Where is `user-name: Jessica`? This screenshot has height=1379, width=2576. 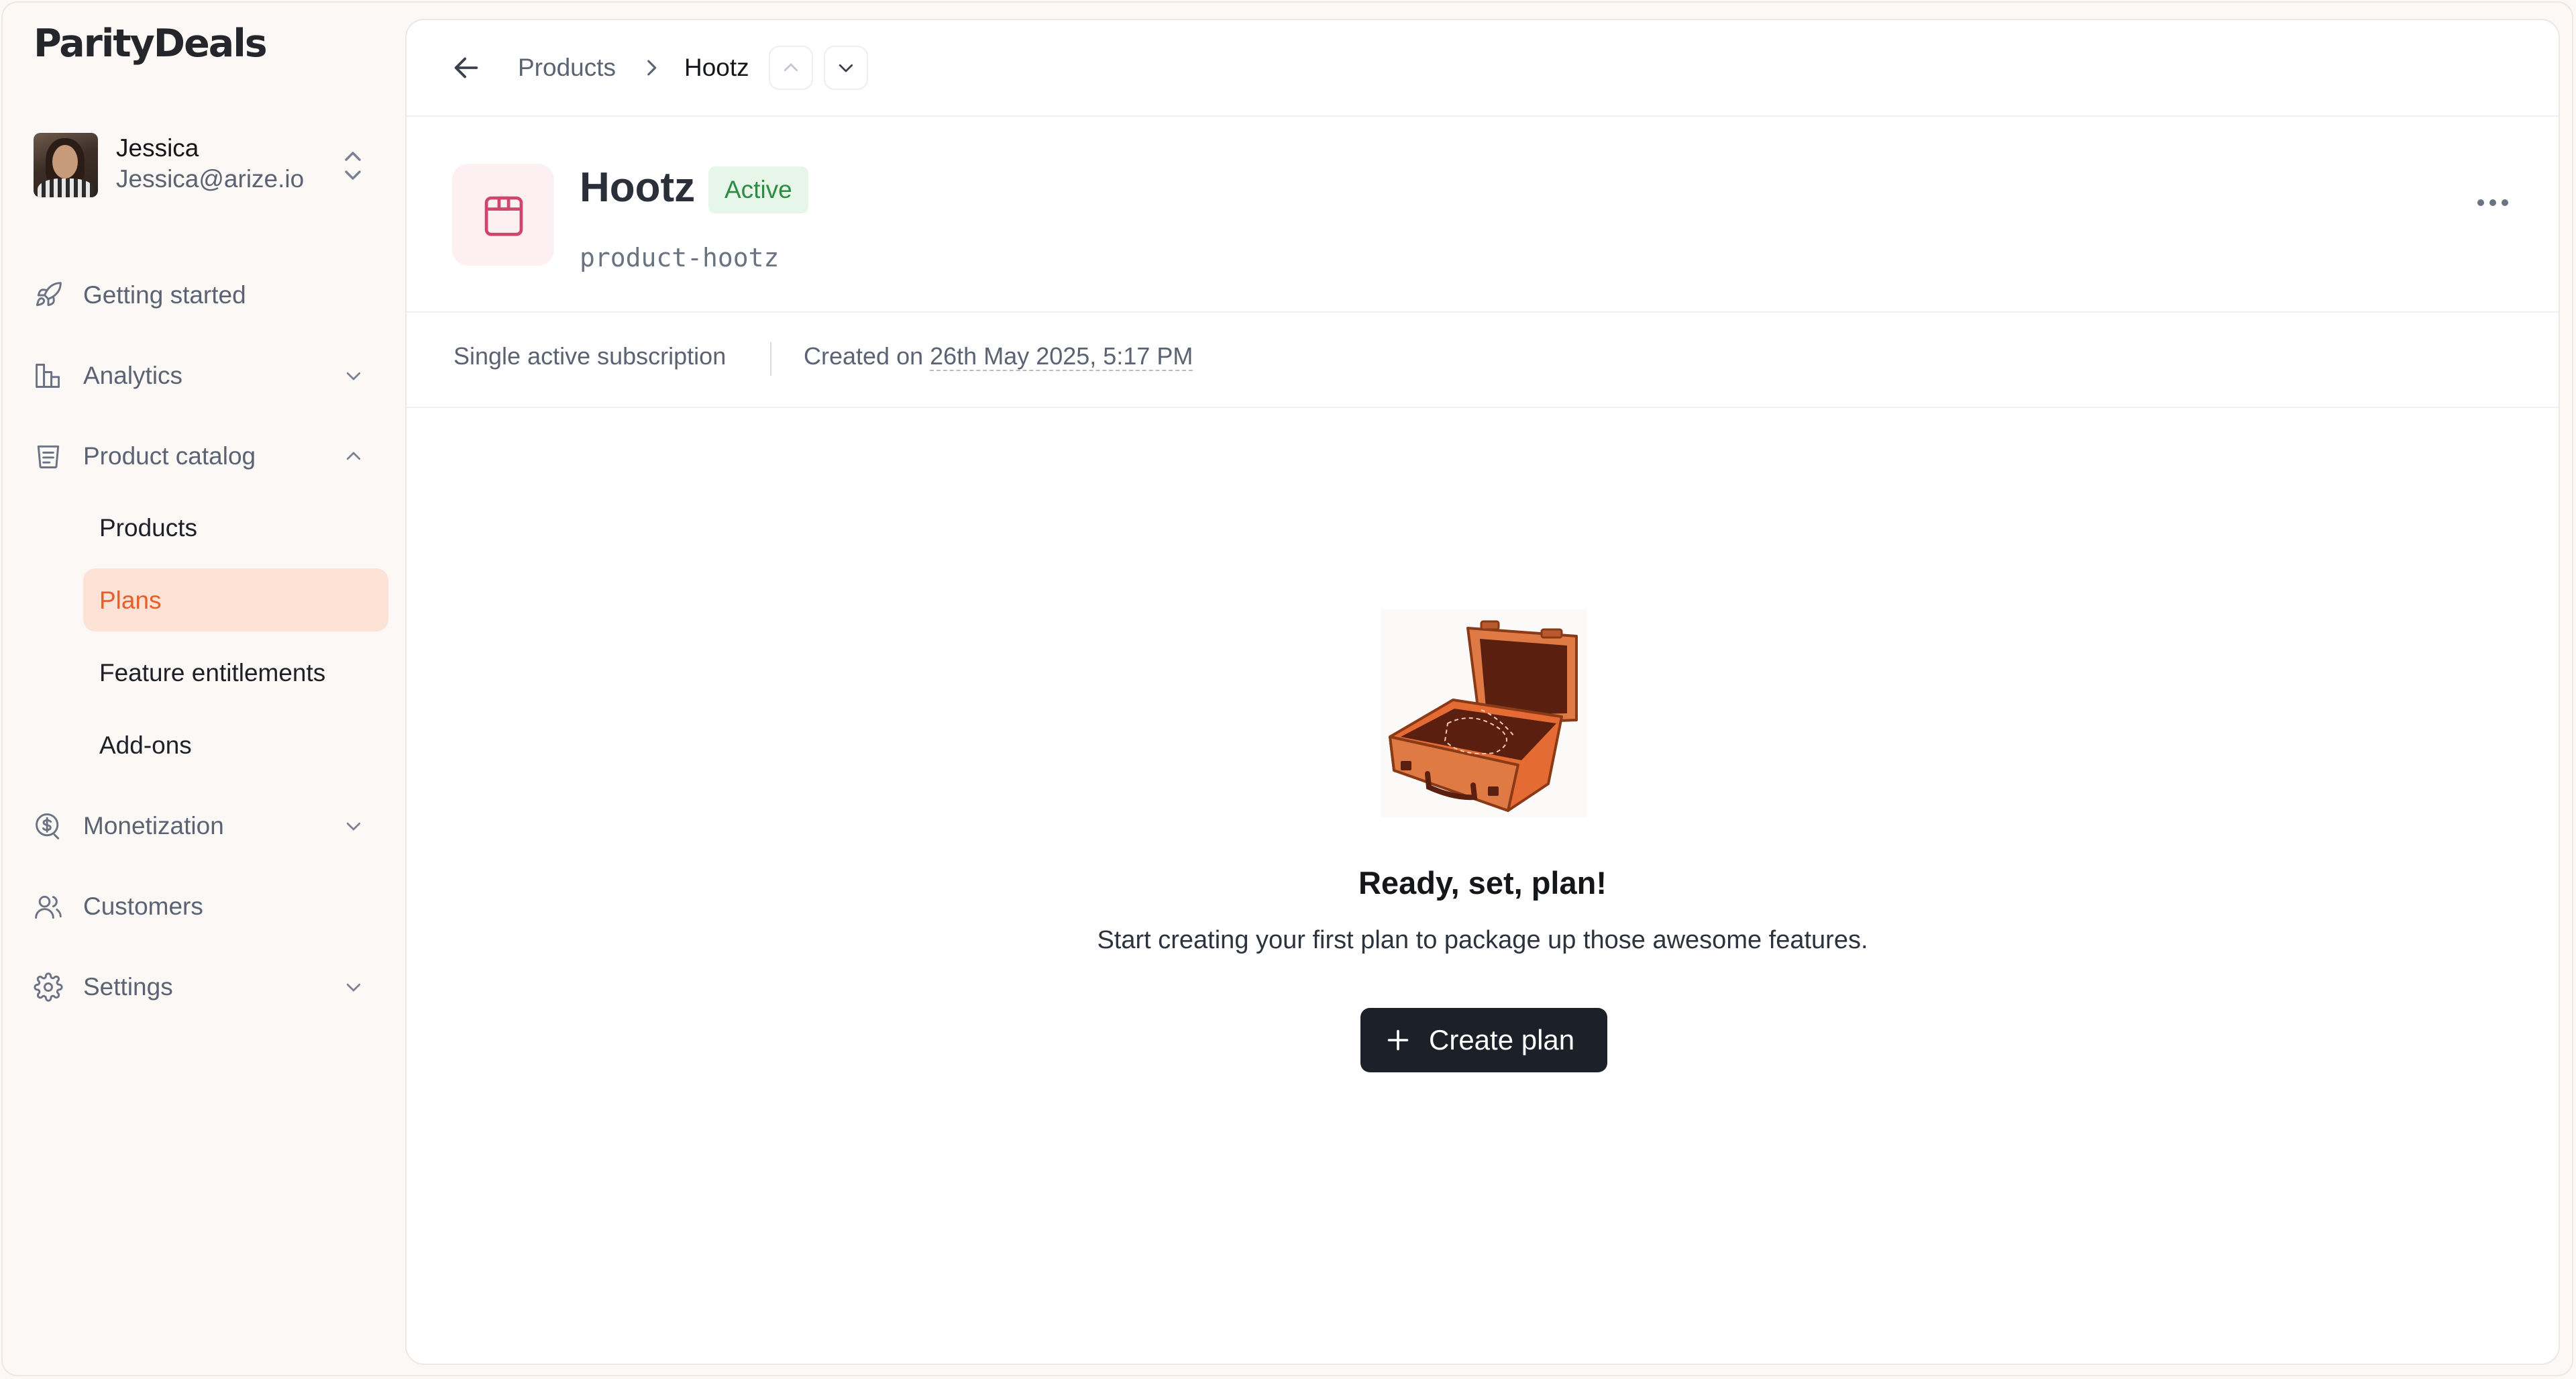
user-name: Jessica is located at coordinates (157, 148).